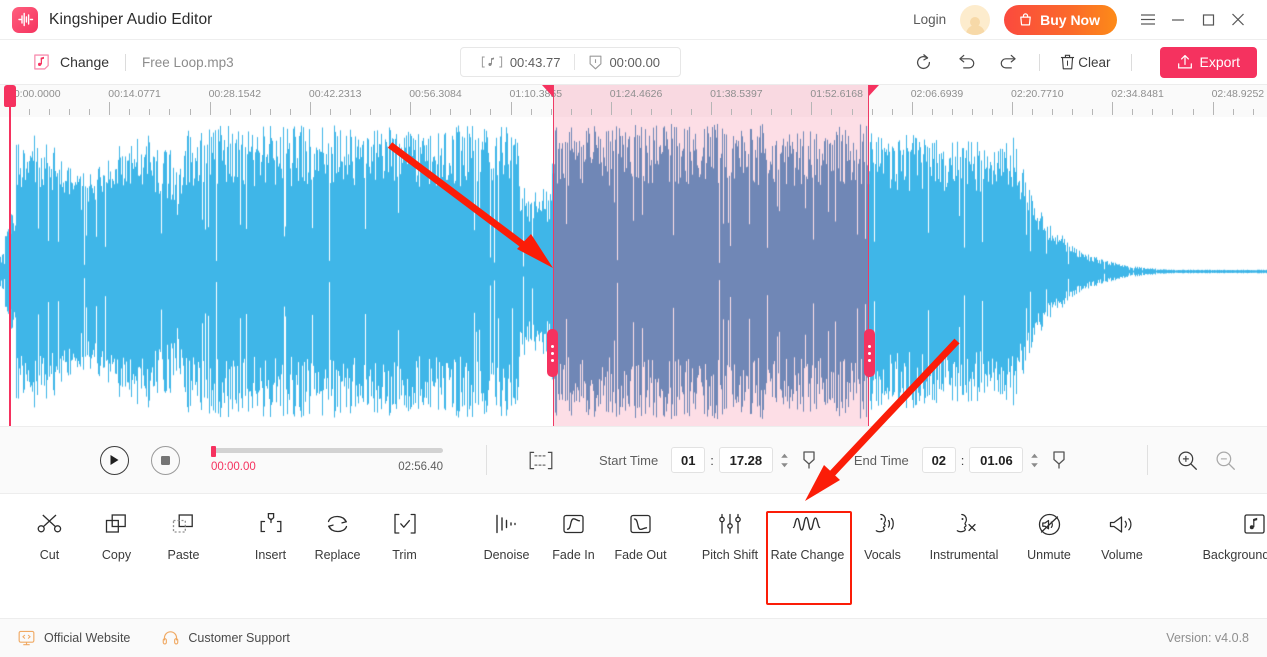 The height and width of the screenshot is (657, 1267). Describe the element at coordinates (730, 524) in the screenshot. I see `sliders-icon` at that location.